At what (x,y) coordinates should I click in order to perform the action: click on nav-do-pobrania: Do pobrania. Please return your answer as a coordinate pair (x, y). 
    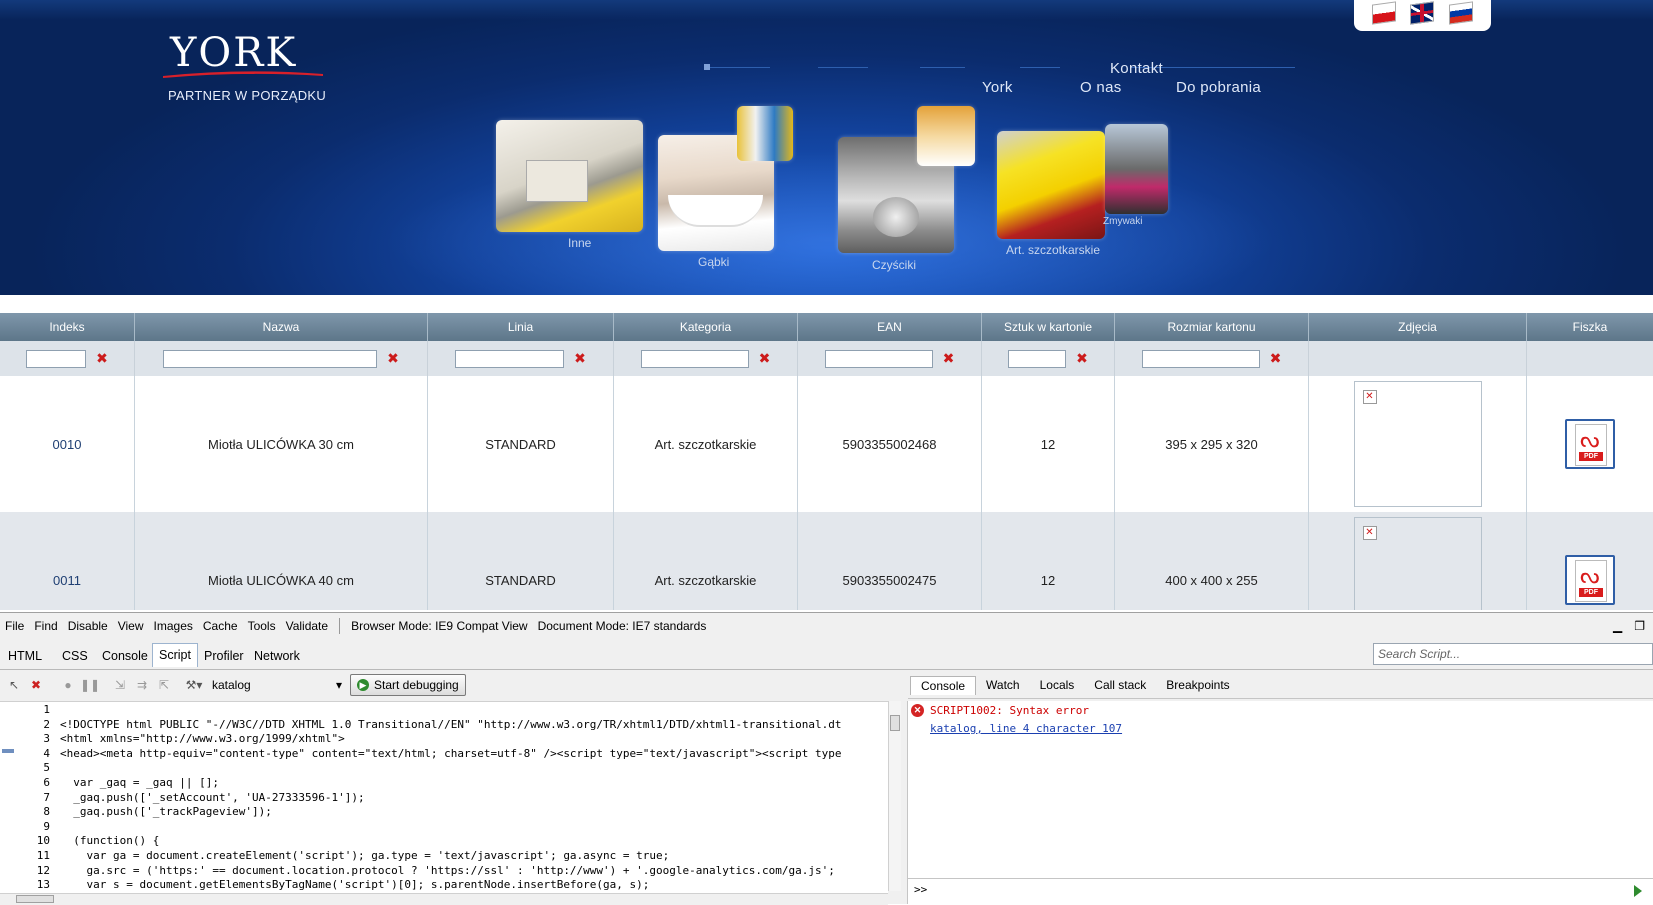
    Looking at the image, I should click on (1218, 87).